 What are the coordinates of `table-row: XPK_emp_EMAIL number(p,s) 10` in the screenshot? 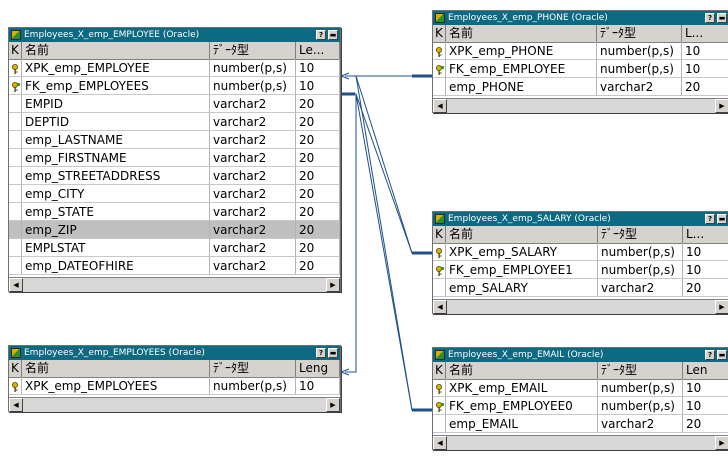 It's located at (580, 388).